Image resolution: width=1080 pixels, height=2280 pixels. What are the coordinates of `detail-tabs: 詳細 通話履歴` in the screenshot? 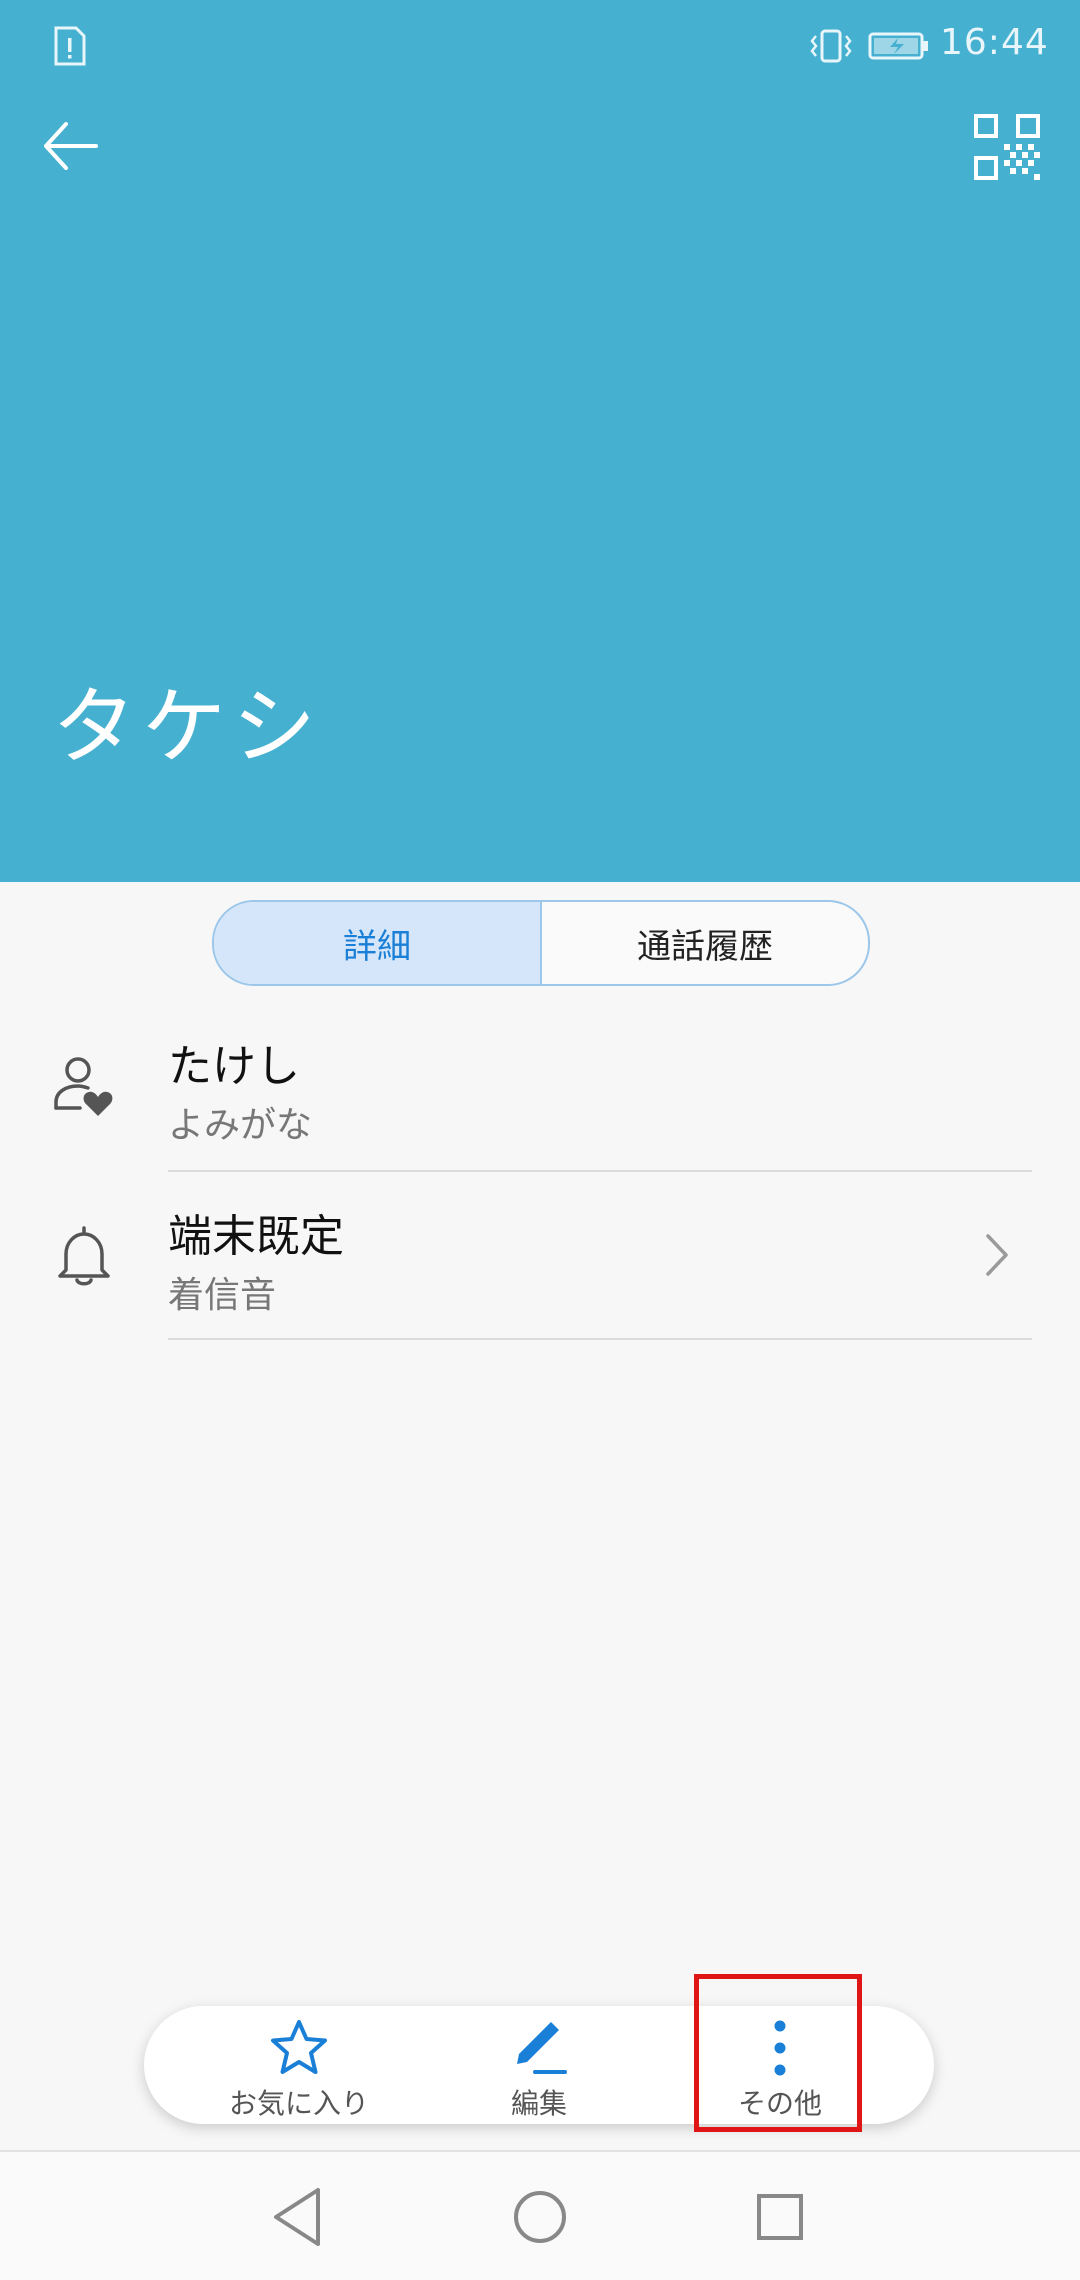 It's located at (541, 943).